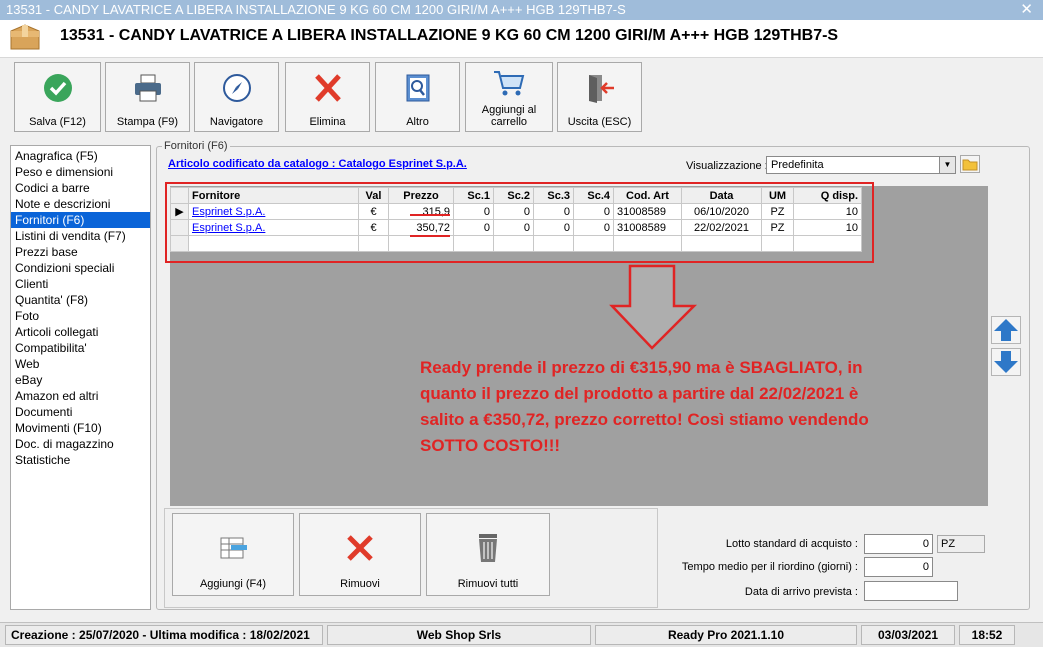 The height and width of the screenshot is (647, 1043). Describe the element at coordinates (947, 165) in the screenshot. I see `chevron-down-icon: ▼` at that location.